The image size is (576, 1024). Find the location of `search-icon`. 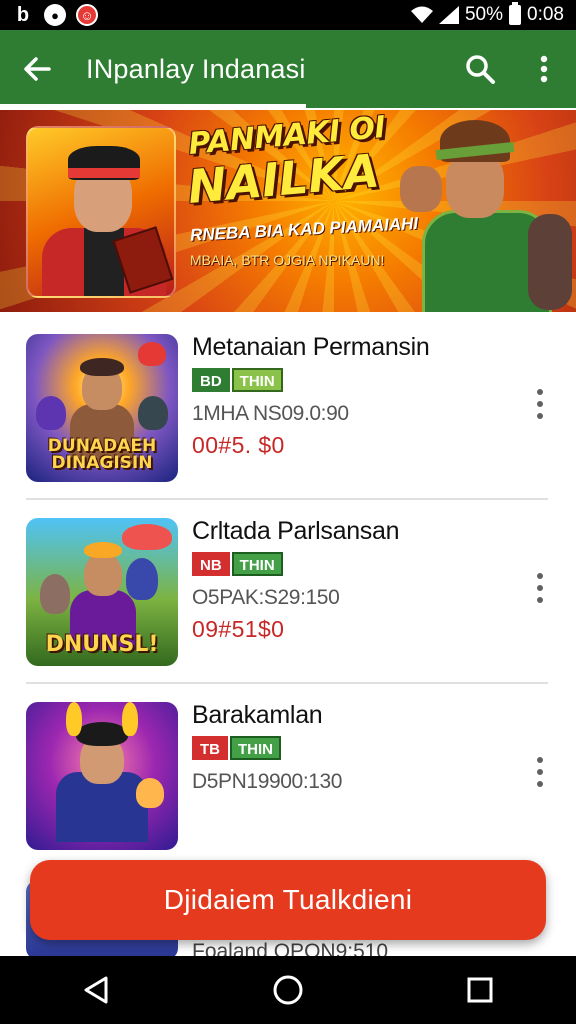

search-icon is located at coordinates (480, 69).